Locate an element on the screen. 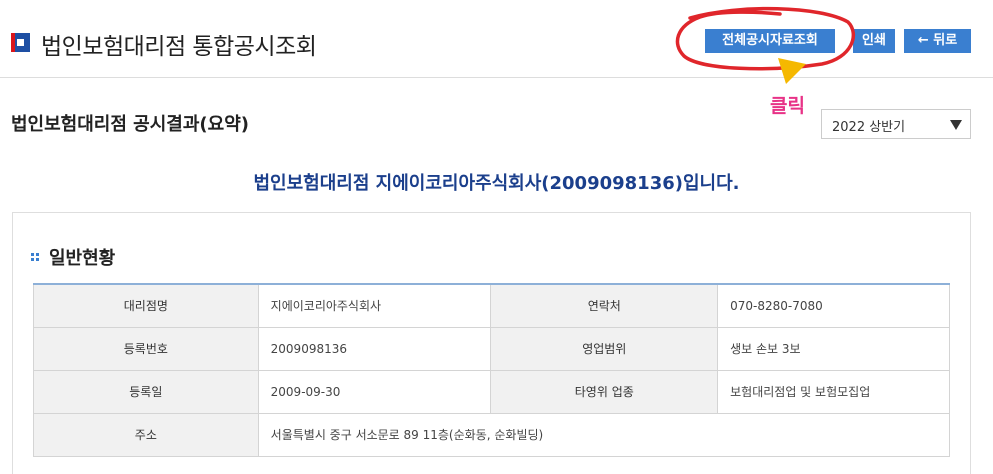 The height and width of the screenshot is (474, 993). table-cell: 서울특별시 중구 서소문로 89 11층(순화동, 순화빌딩) is located at coordinates (604, 434).